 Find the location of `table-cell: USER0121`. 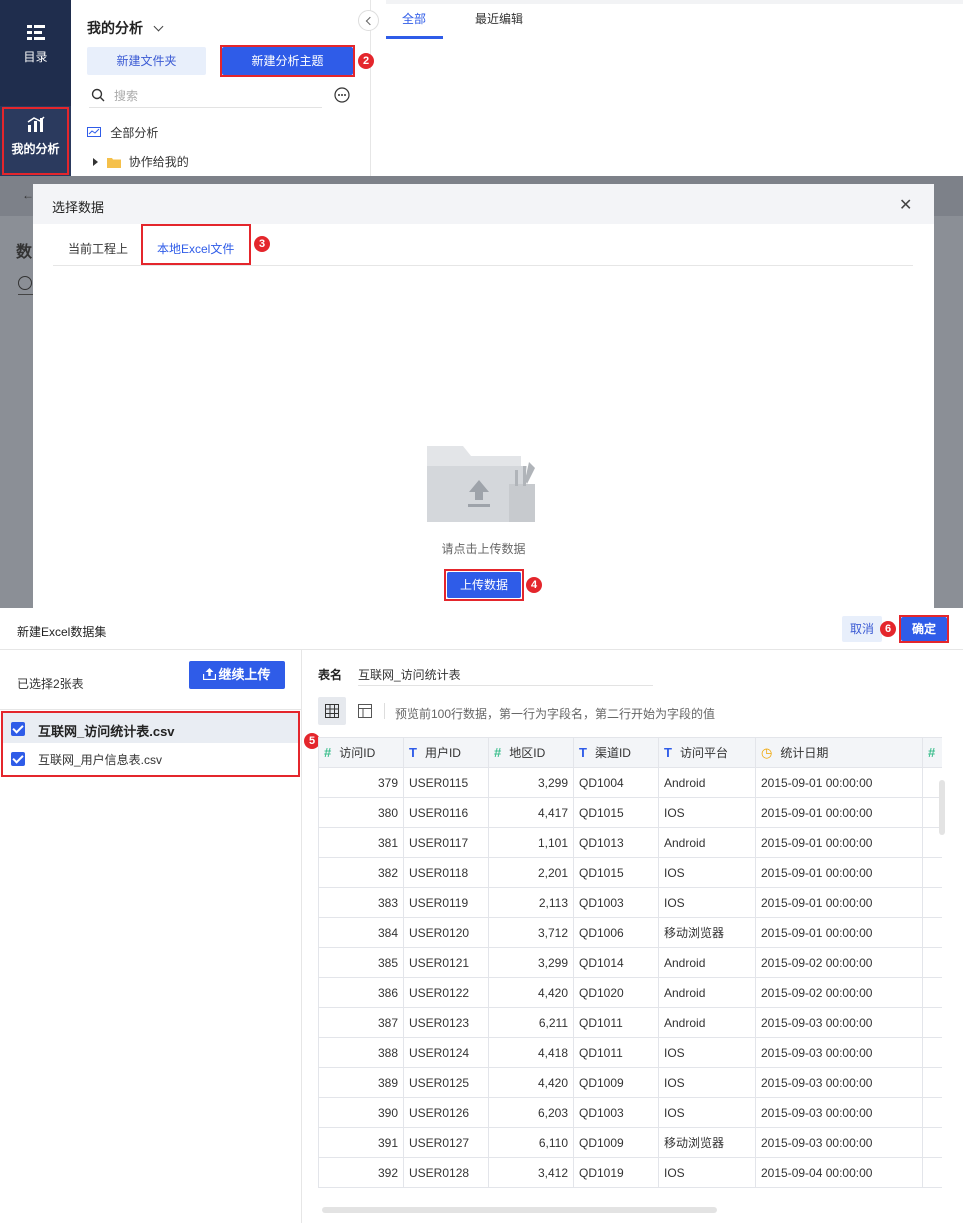

table-cell: USER0121 is located at coordinates (446, 962).